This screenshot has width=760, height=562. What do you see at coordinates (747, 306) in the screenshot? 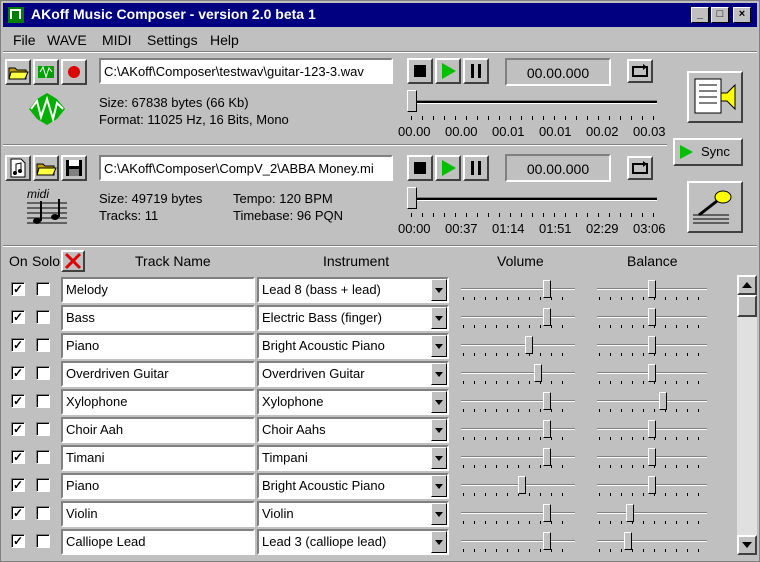
I see `scroll-thumb` at bounding box center [747, 306].